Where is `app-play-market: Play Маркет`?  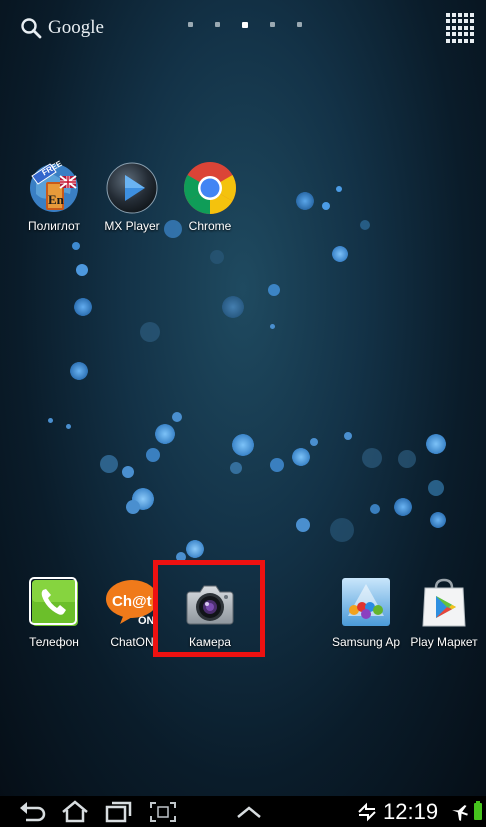 app-play-market: Play Маркет is located at coordinates (444, 612).